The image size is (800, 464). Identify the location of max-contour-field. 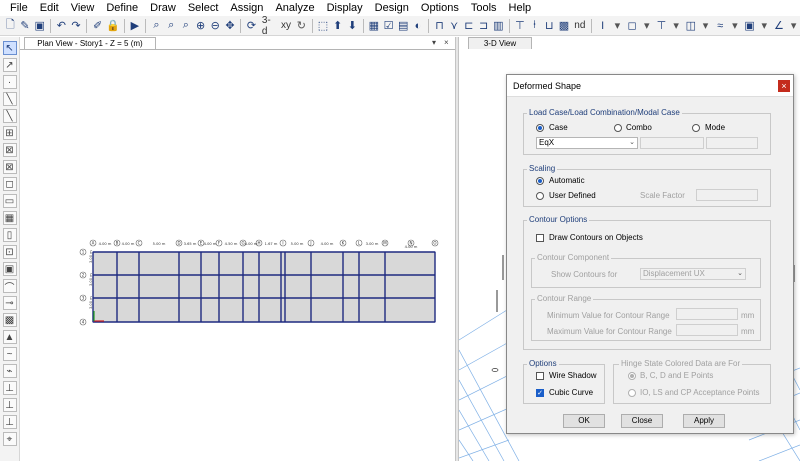
(707, 330).